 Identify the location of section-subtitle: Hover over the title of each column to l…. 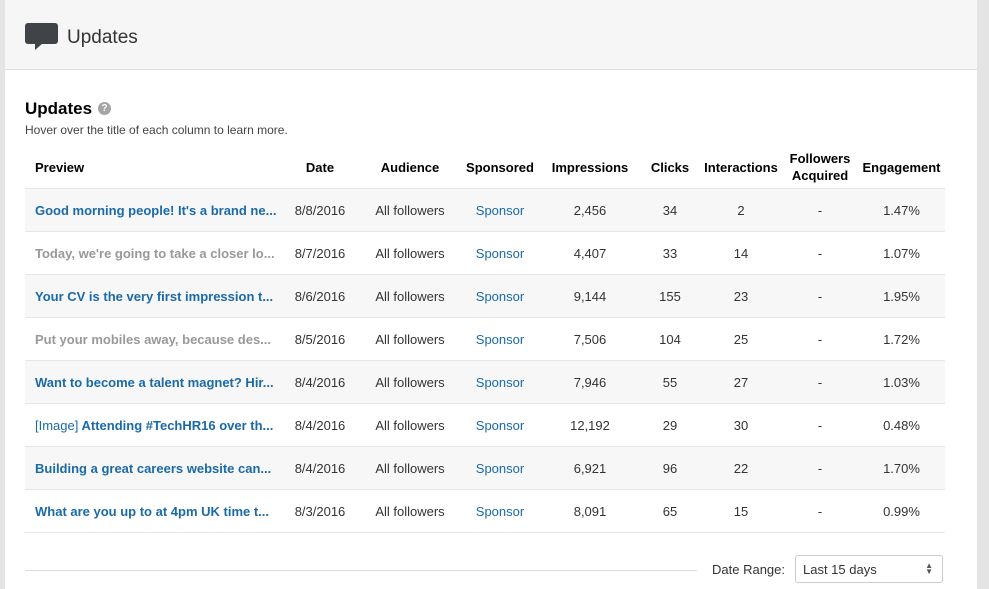
(156, 130).